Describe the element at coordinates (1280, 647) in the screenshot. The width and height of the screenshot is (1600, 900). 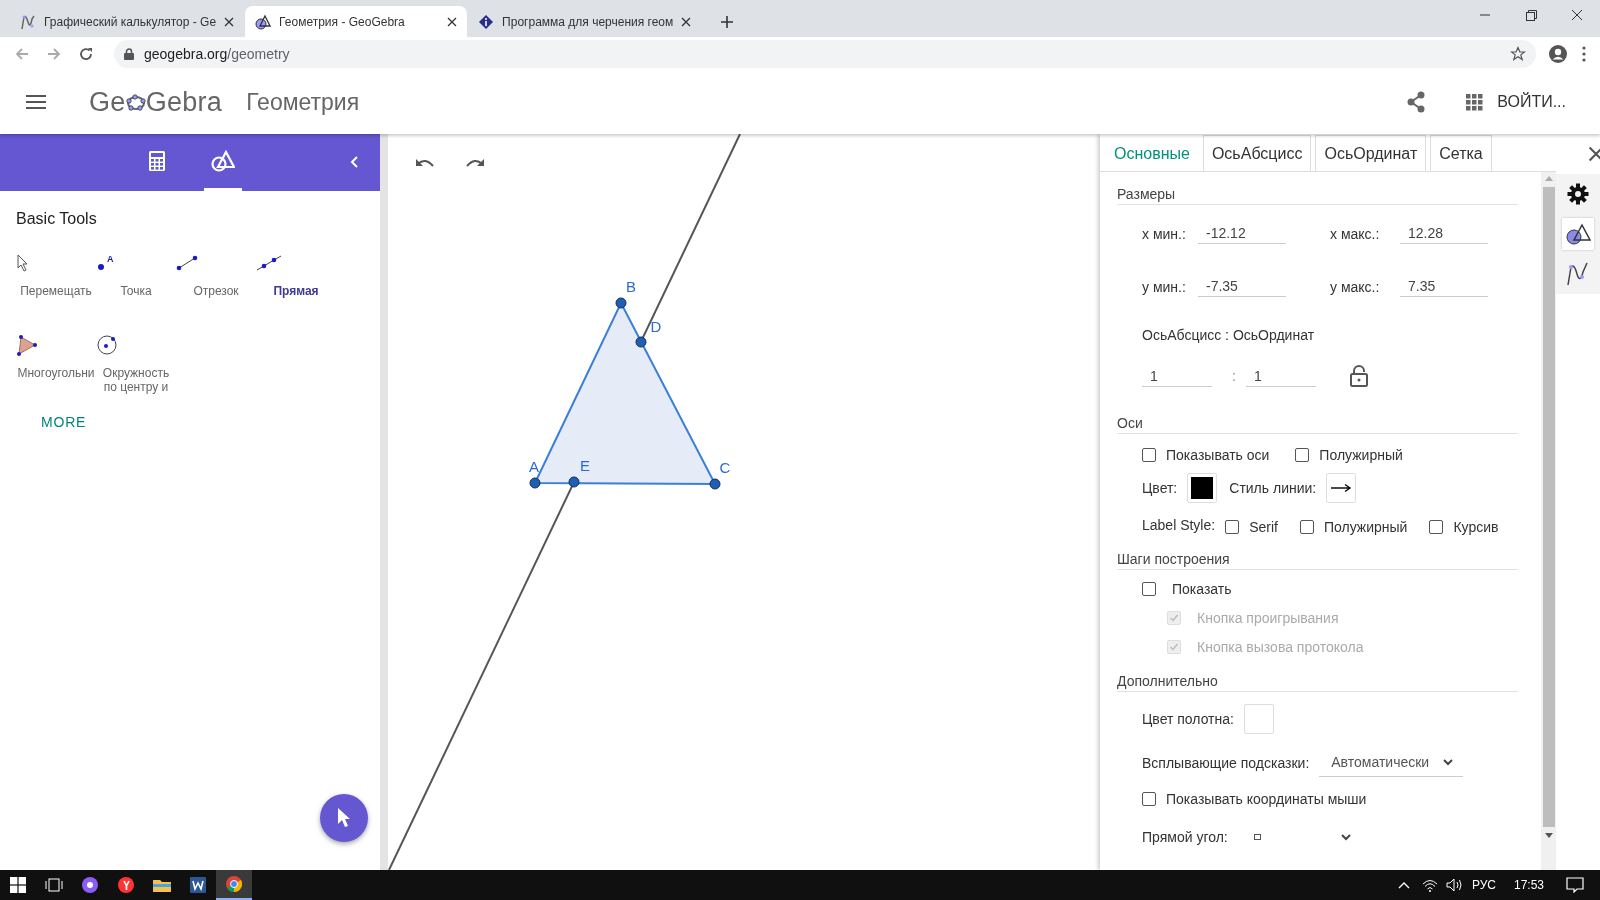
I see `checkbox-label: Кнопка вызова протокола` at that location.